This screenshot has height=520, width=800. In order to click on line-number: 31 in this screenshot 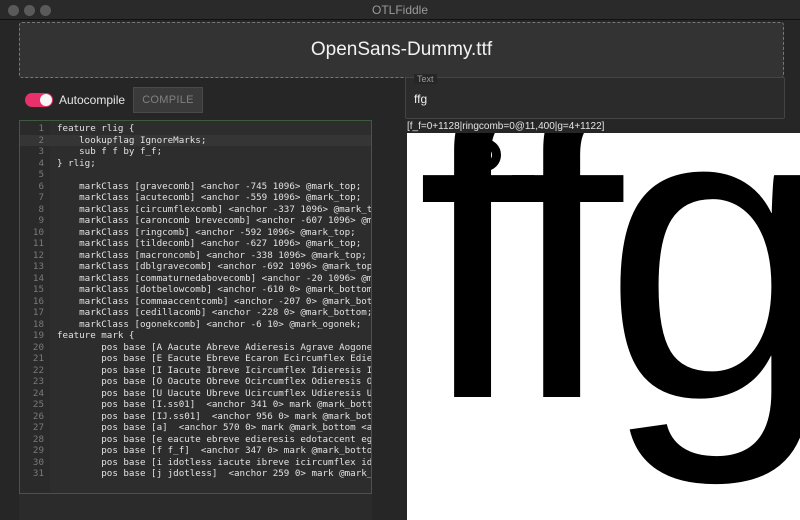, I will do `click(38, 473)`.